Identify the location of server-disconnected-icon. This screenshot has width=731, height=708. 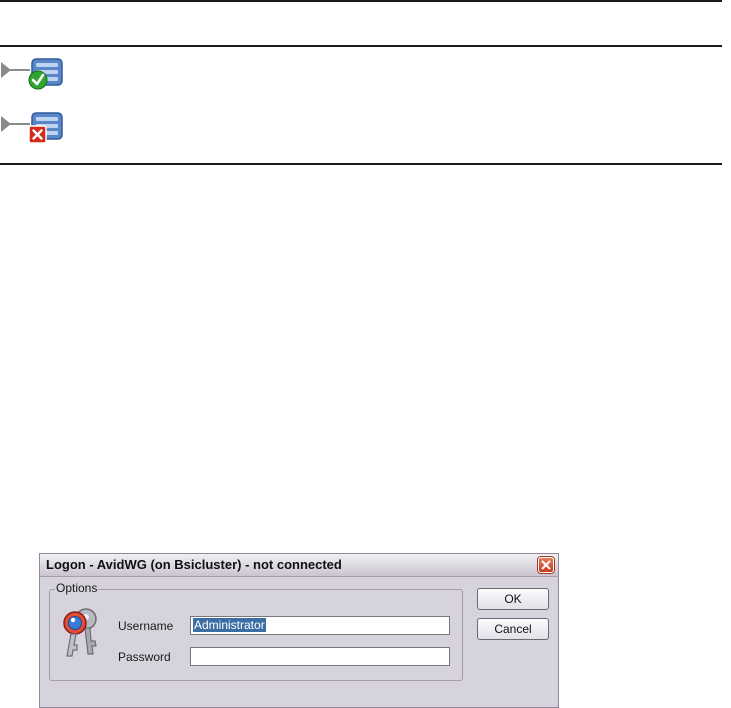
(32, 128).